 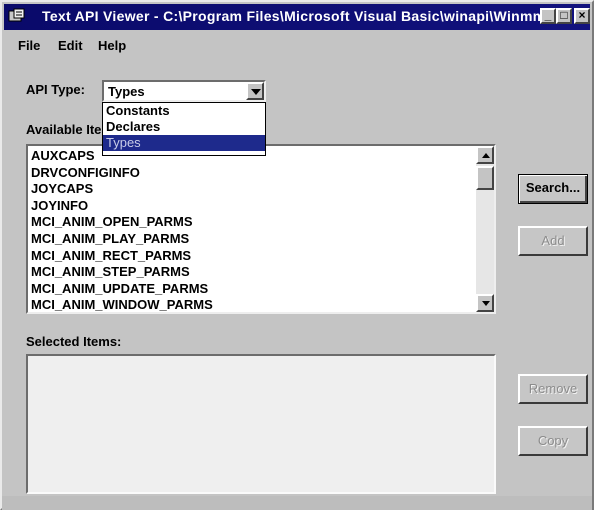 I want to click on dropdown-option-declares: Declares, so click(x=184, y=127).